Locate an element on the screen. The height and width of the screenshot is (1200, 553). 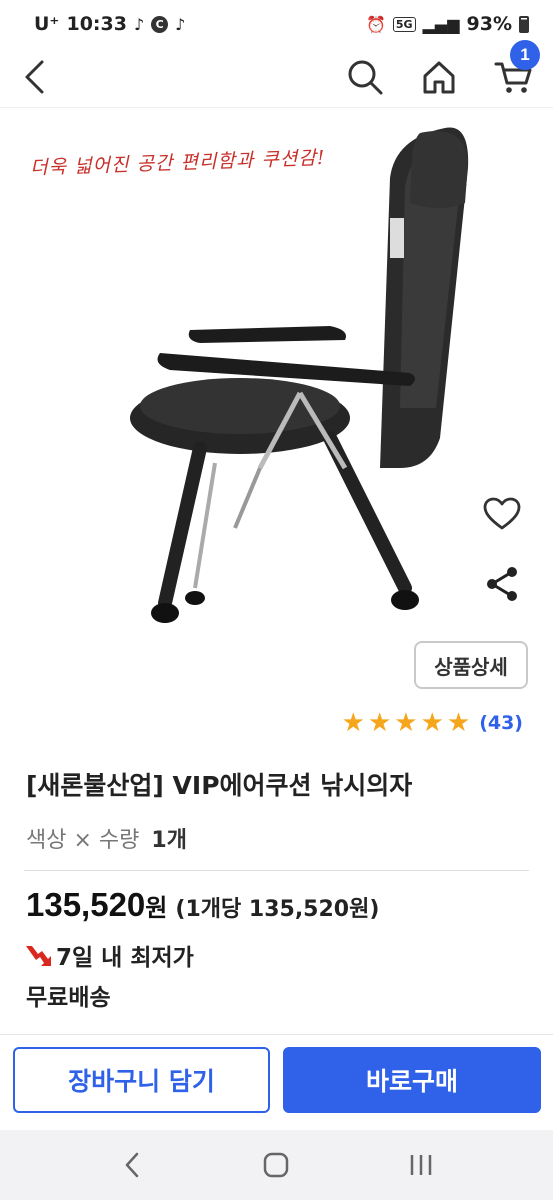
price-amount: 135,520 is located at coordinates (86, 904).